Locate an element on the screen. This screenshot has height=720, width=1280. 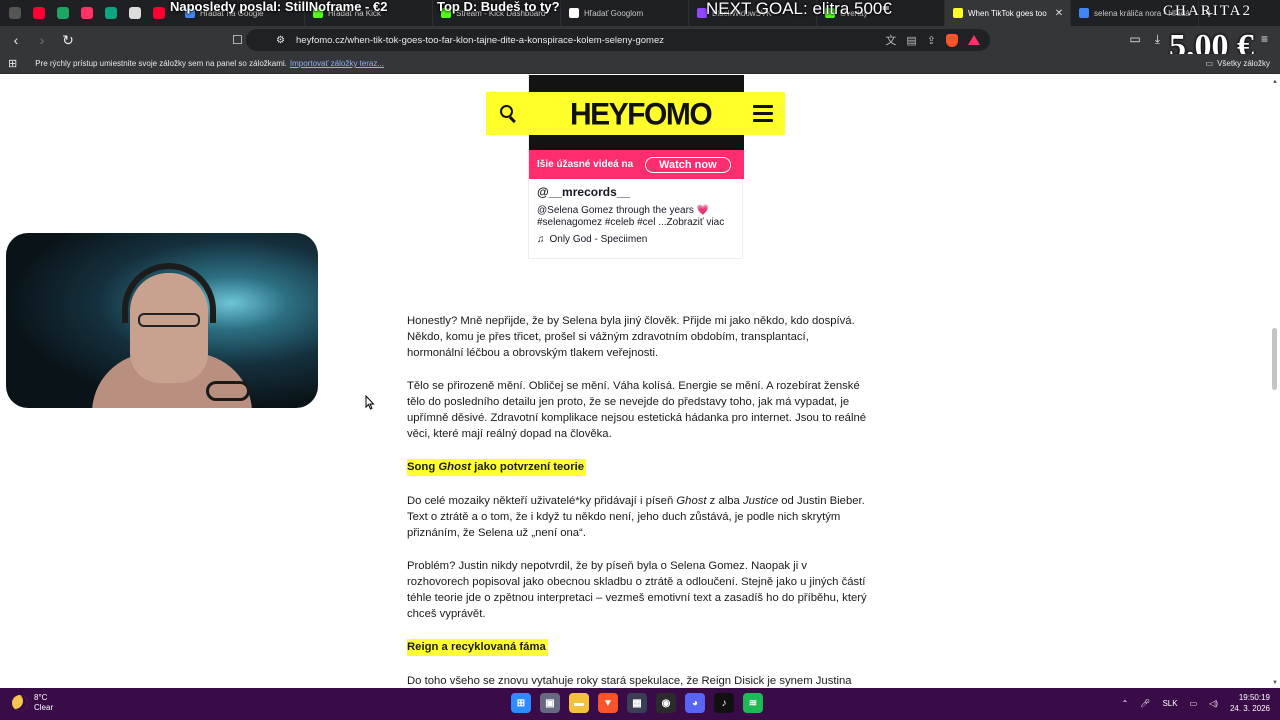
weather-widget: 8°C Clear is located at coordinates (32, 703).